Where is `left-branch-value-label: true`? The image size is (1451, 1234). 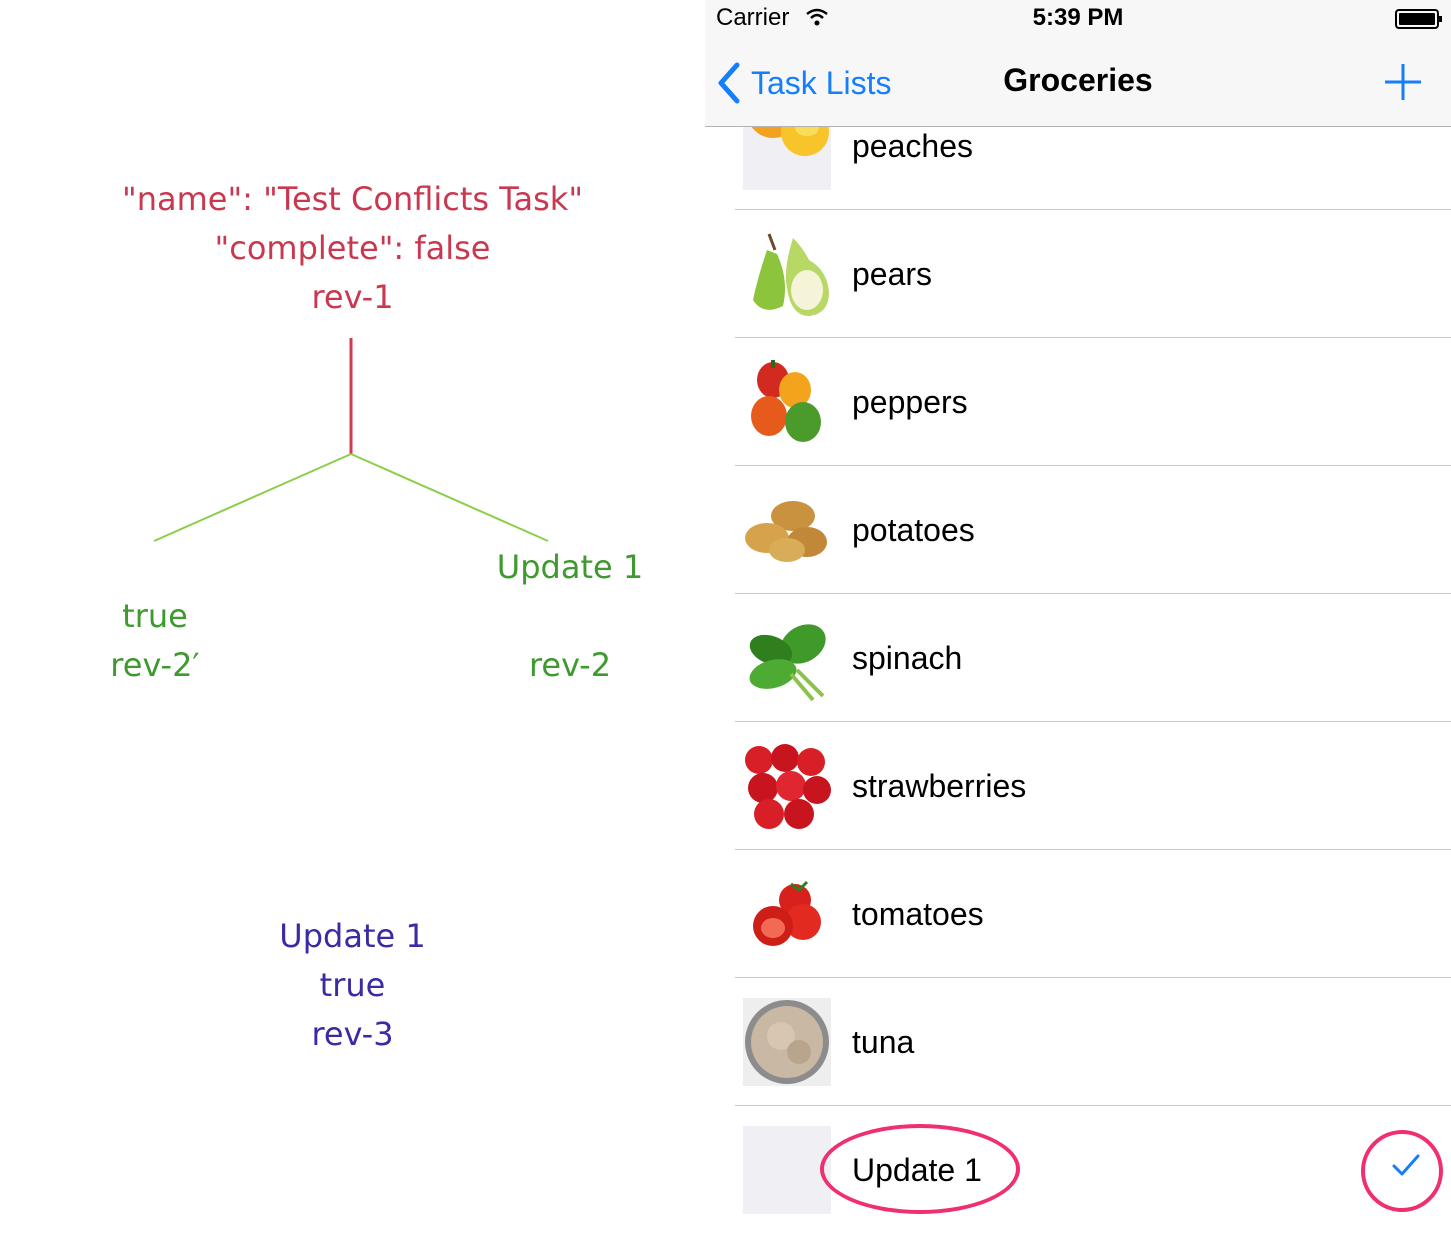 left-branch-value-label: true is located at coordinates (155, 616).